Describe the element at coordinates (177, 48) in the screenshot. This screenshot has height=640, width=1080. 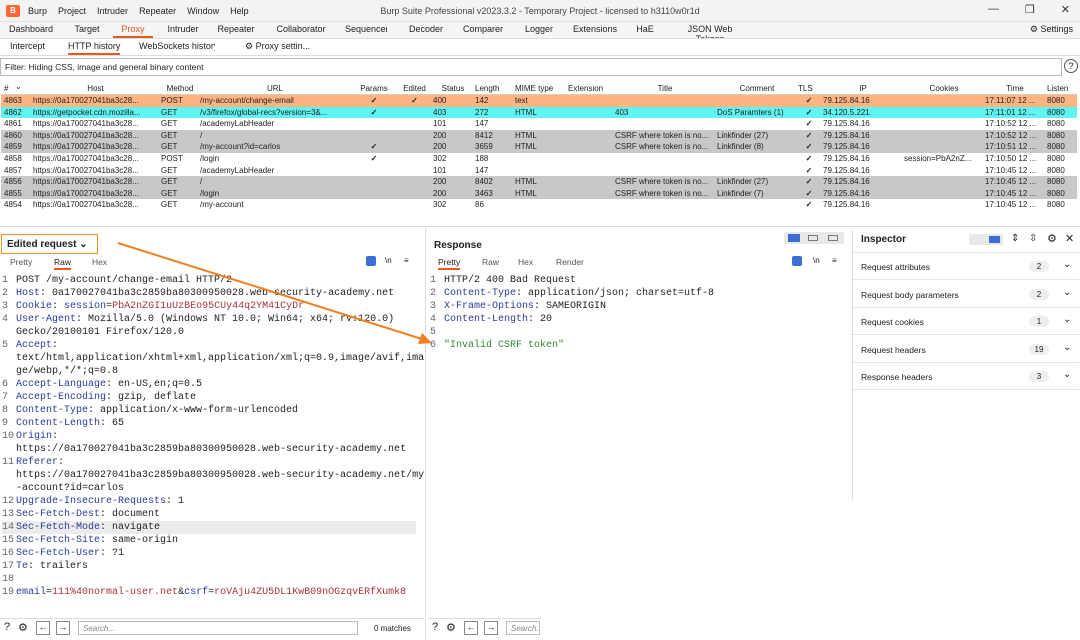
I see `subtab-websockets-history: WebSockets history` at that location.